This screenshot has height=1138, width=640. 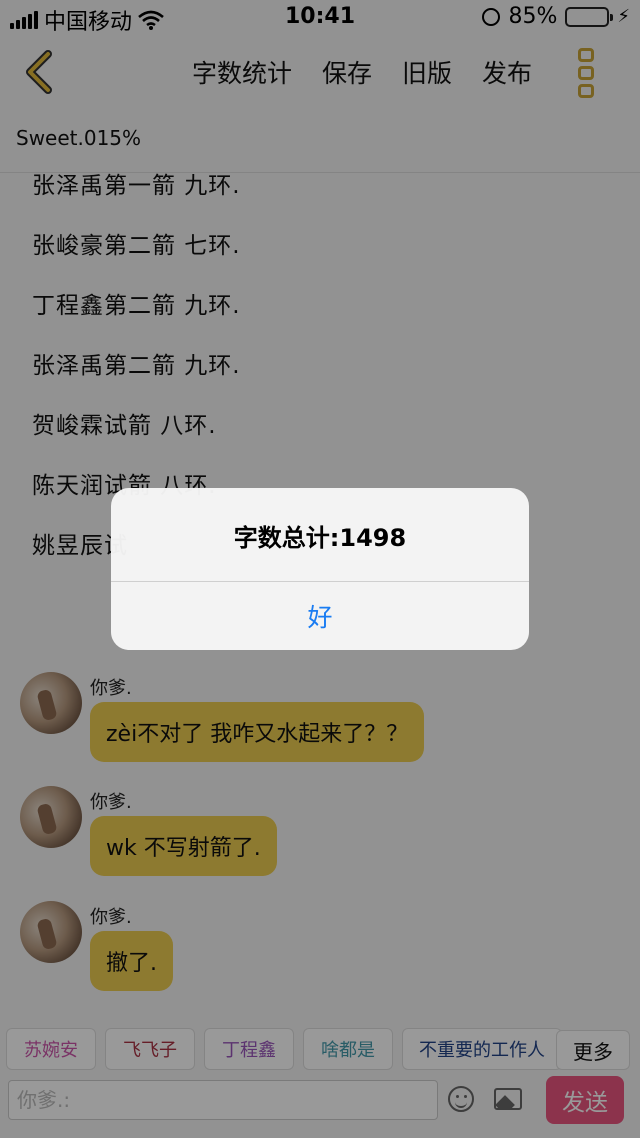 What do you see at coordinates (320, 616) in the screenshot?
I see `ok-button: 好` at bounding box center [320, 616].